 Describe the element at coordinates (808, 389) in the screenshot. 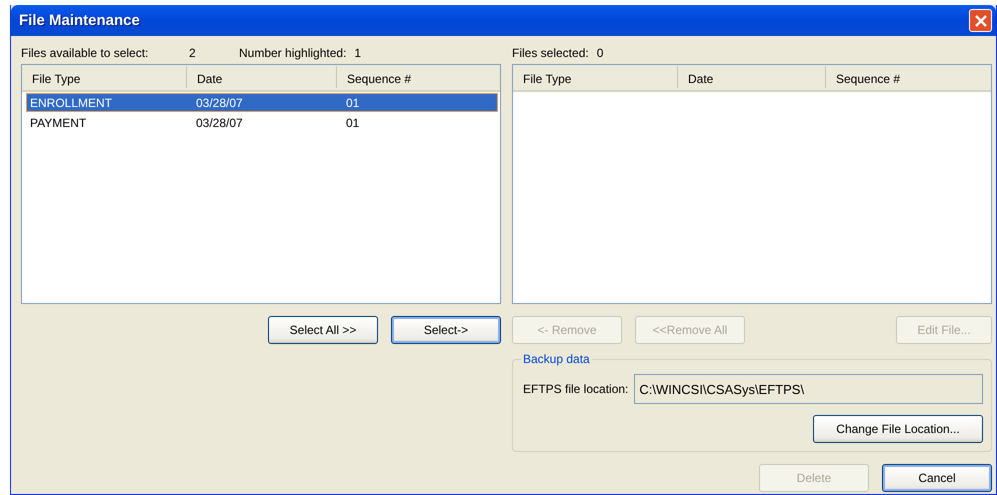

I see `location-field: C:\WINCSI\CSASys\EFTPS\` at that location.